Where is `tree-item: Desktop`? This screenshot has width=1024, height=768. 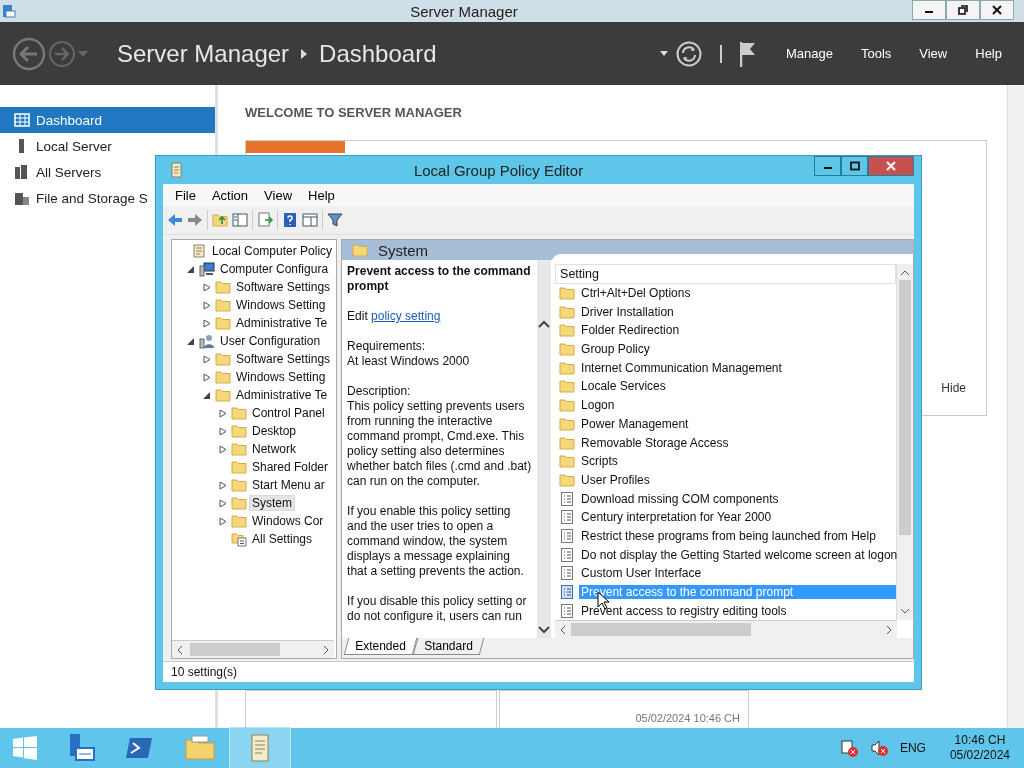
tree-item: Desktop is located at coordinates (274, 431).